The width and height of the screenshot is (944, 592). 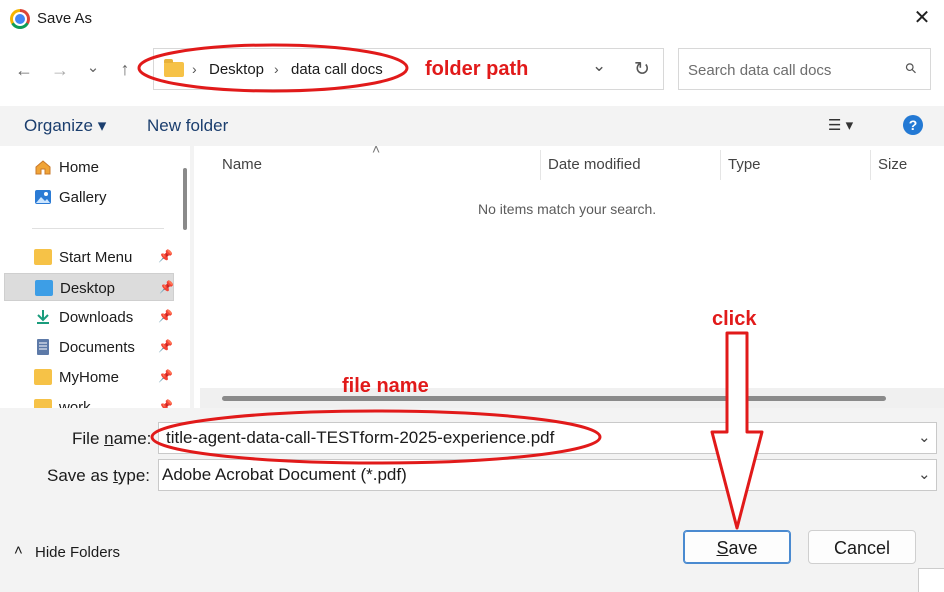 What do you see at coordinates (83, 197) in the screenshot?
I see `sidebar-item-label: Gallery` at bounding box center [83, 197].